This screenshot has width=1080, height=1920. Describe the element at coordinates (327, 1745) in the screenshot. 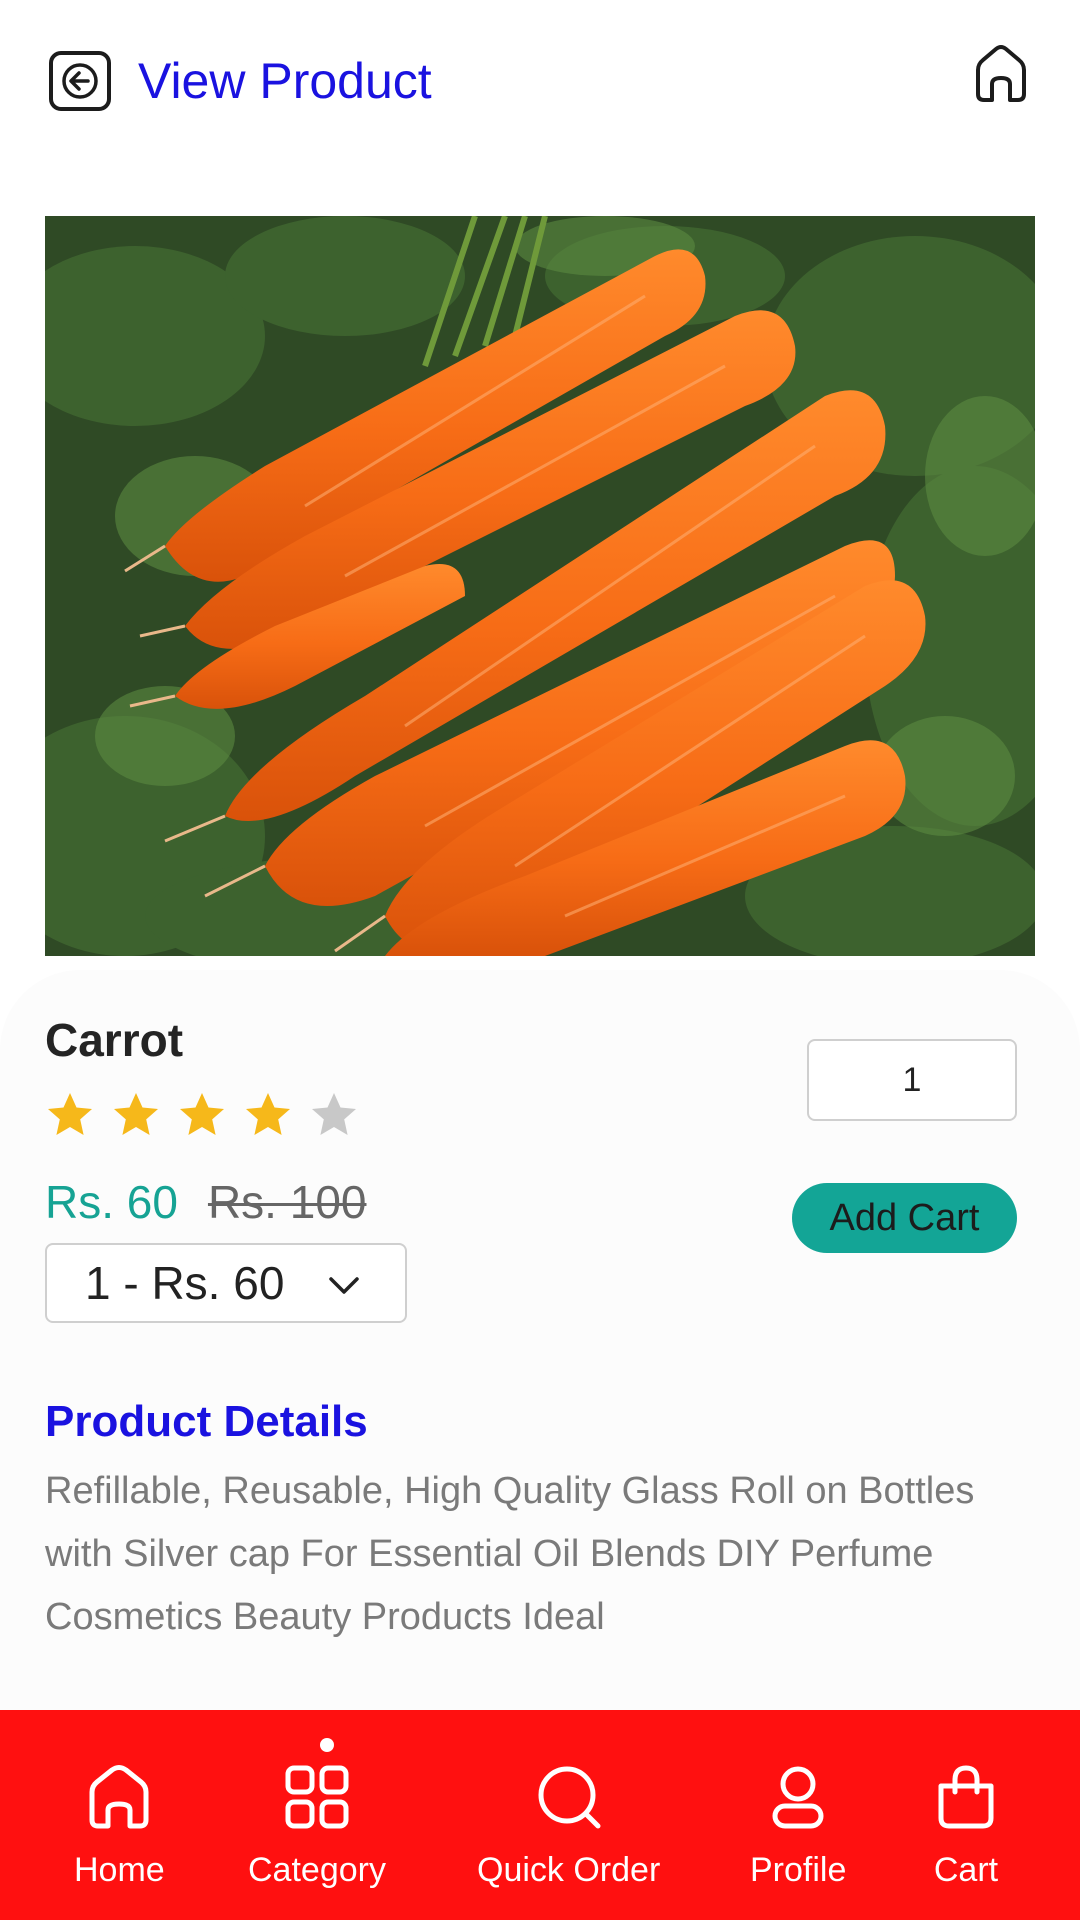

I see `active-indicator-dot` at that location.